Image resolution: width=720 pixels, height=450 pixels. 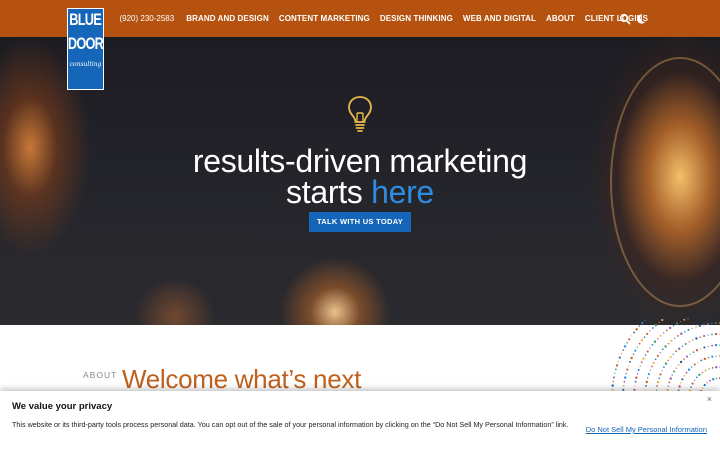 What do you see at coordinates (85, 43) in the screenshot?
I see `logo-word-door: DOOR` at bounding box center [85, 43].